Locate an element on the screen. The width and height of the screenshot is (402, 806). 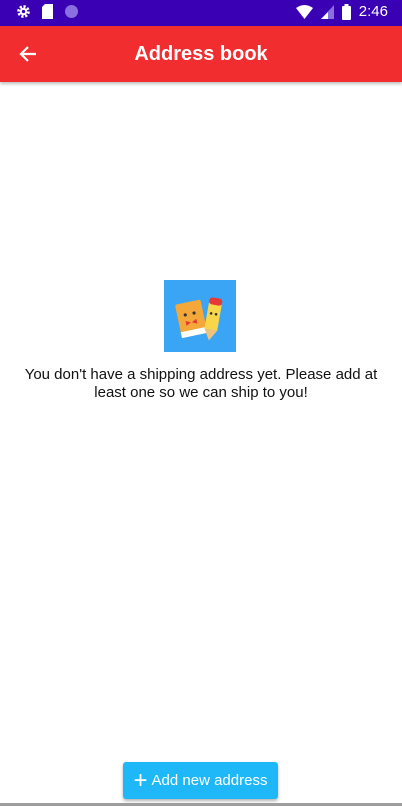
status-bar: 2:46 is located at coordinates (201, 13).